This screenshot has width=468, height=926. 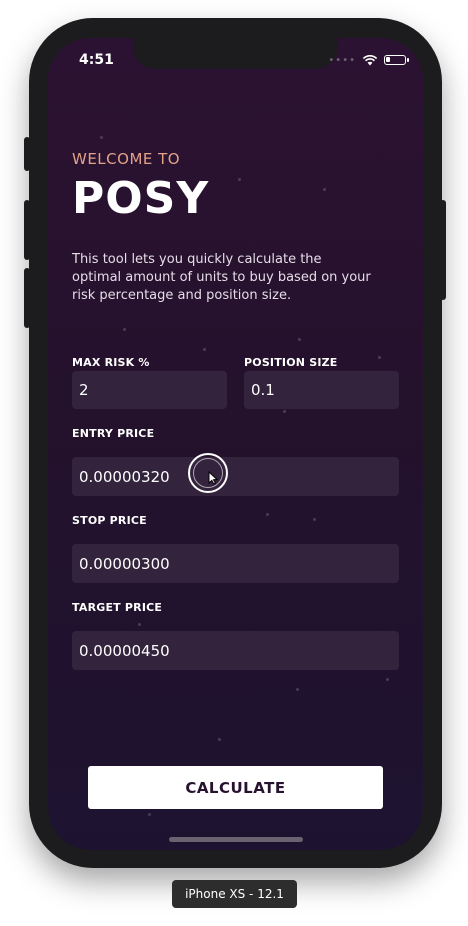 What do you see at coordinates (235, 53) in the screenshot?
I see `notch` at bounding box center [235, 53].